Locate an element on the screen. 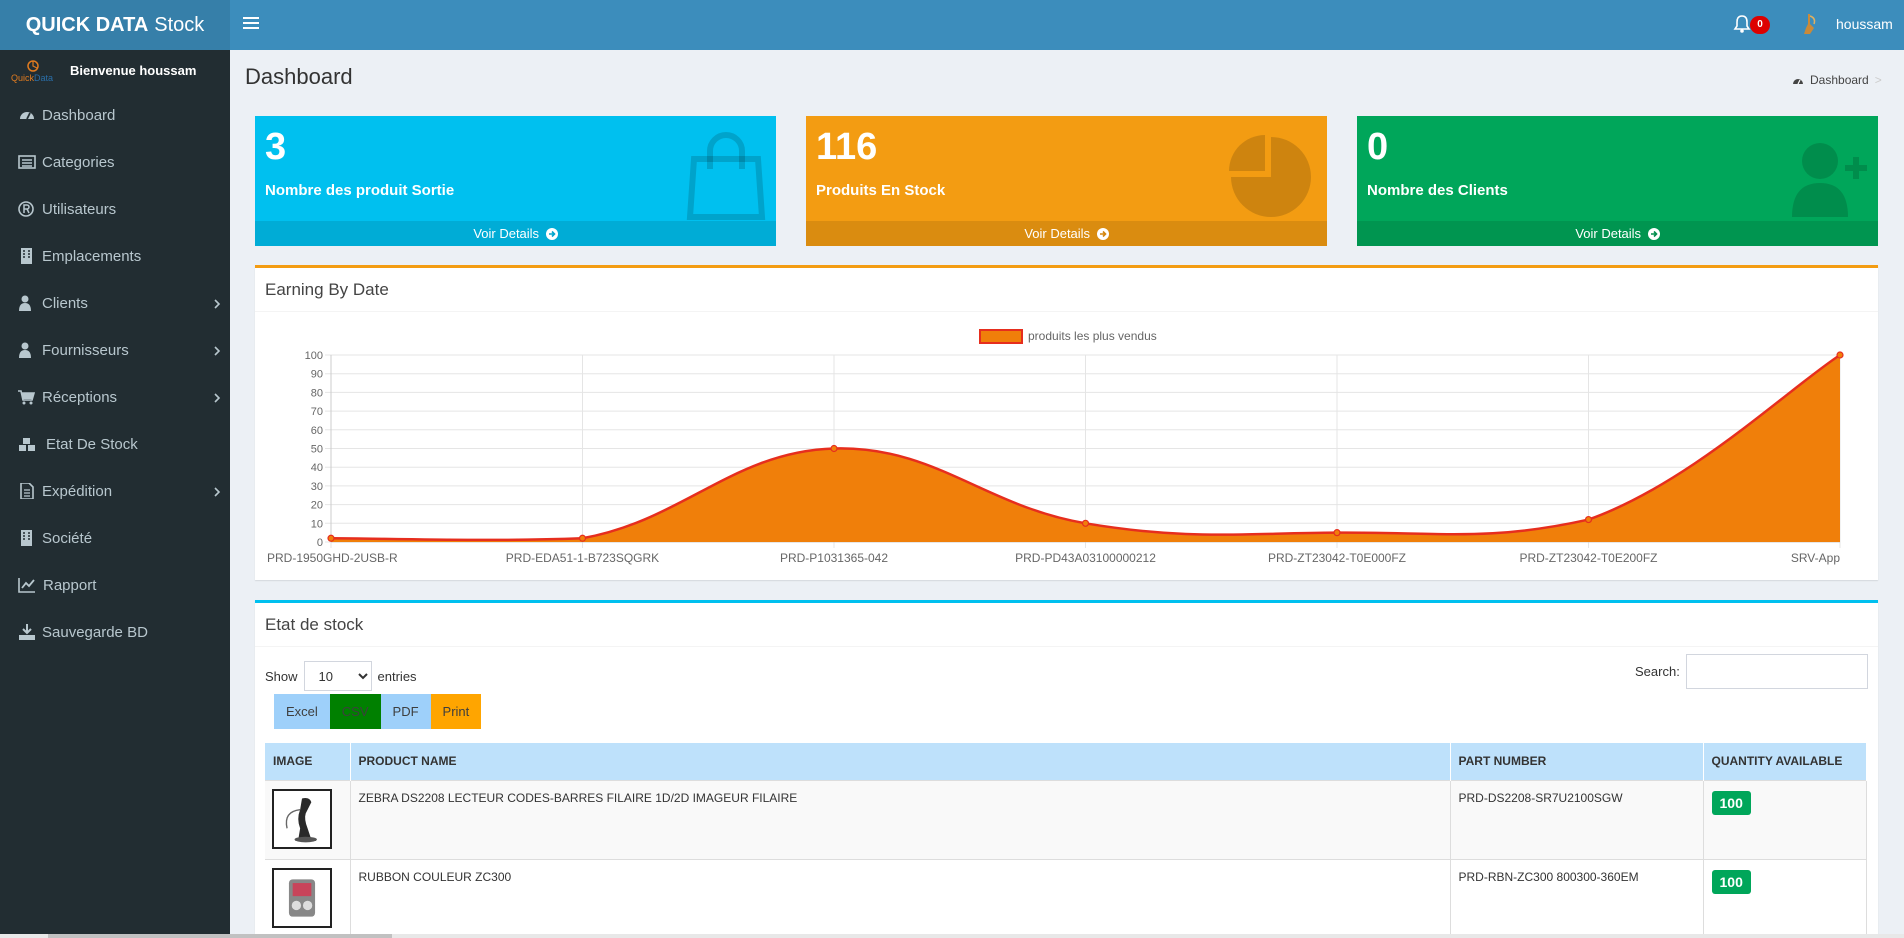  sidebar-item-utilisateurs: Utilisateurs is located at coordinates (115, 209).